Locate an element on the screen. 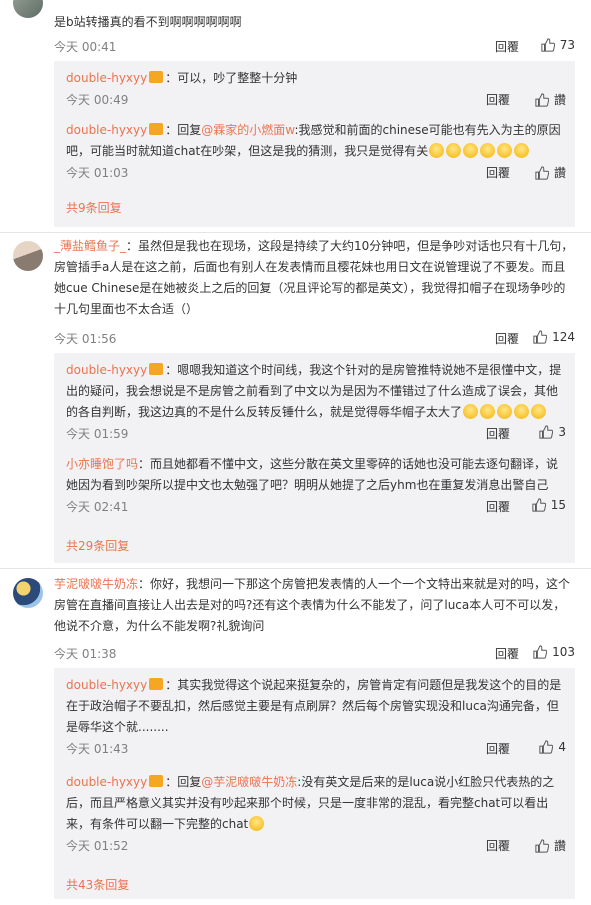 Image resolution: width=591 pixels, height=905 pixels. timestamp: 今天 01:38 is located at coordinates (85, 654).